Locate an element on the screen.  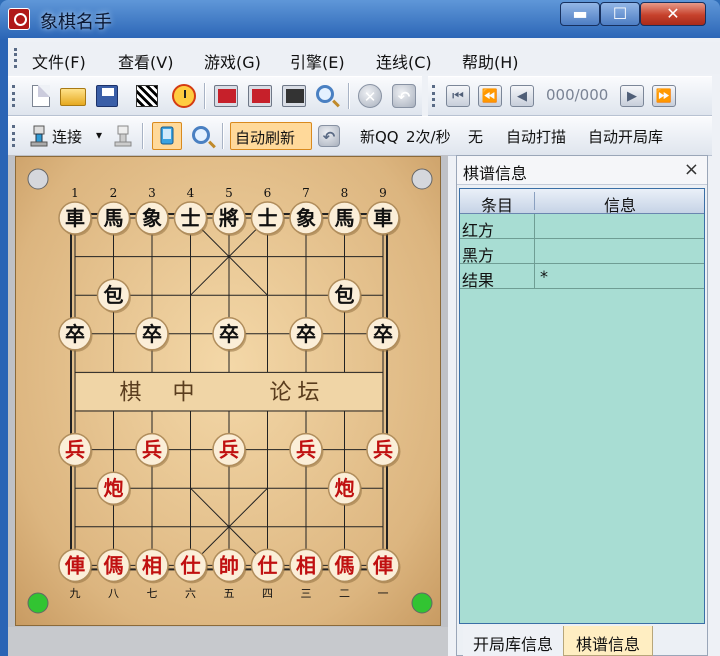
menu-file: 文件(F) is located at coordinates (59, 61).